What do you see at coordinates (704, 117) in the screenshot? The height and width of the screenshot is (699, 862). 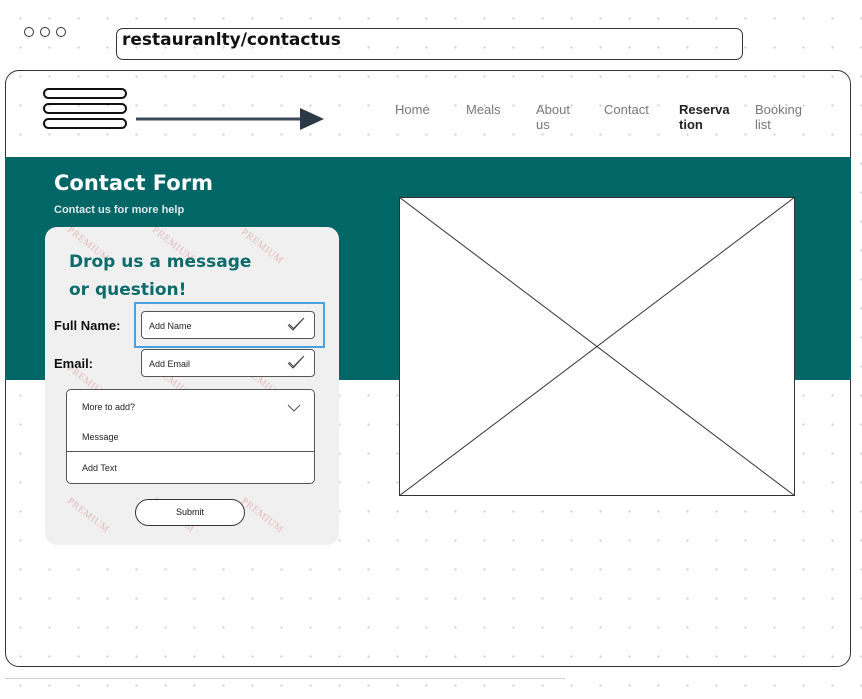 I see `nav-item-reservation: Reserva tion` at bounding box center [704, 117].